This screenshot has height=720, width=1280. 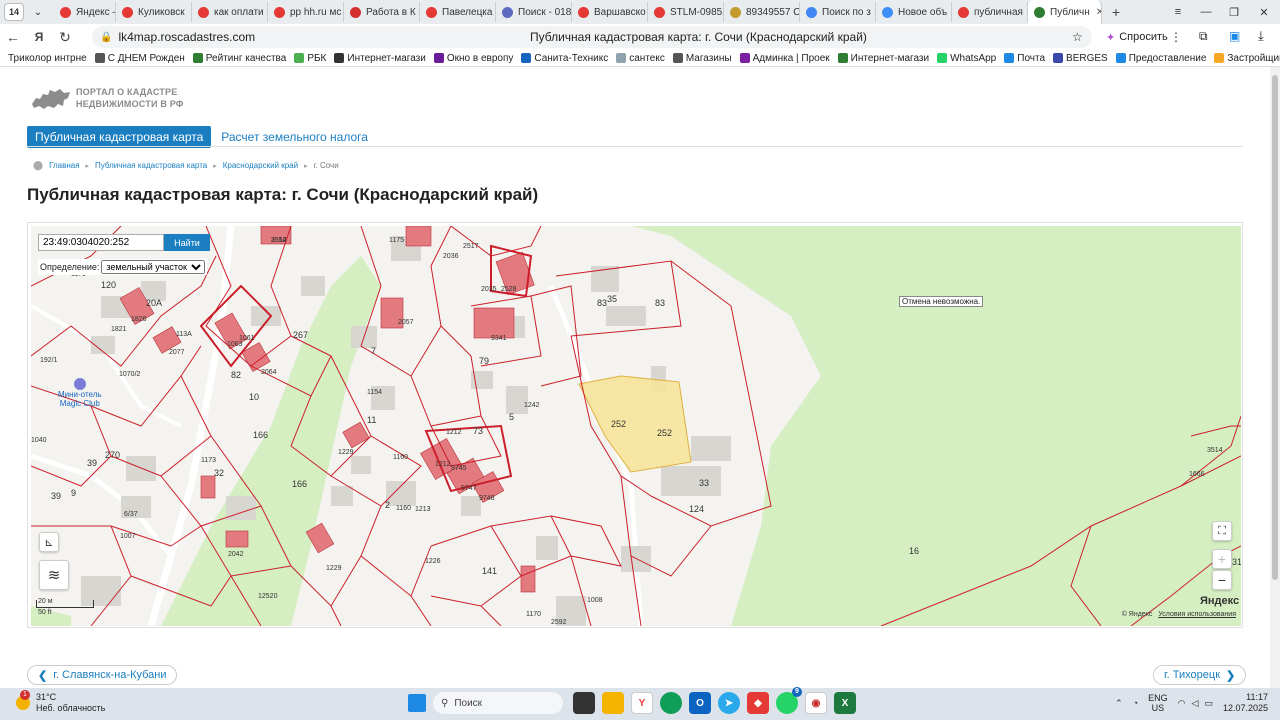 I want to click on windows-start-icon, so click(x=417, y=703).